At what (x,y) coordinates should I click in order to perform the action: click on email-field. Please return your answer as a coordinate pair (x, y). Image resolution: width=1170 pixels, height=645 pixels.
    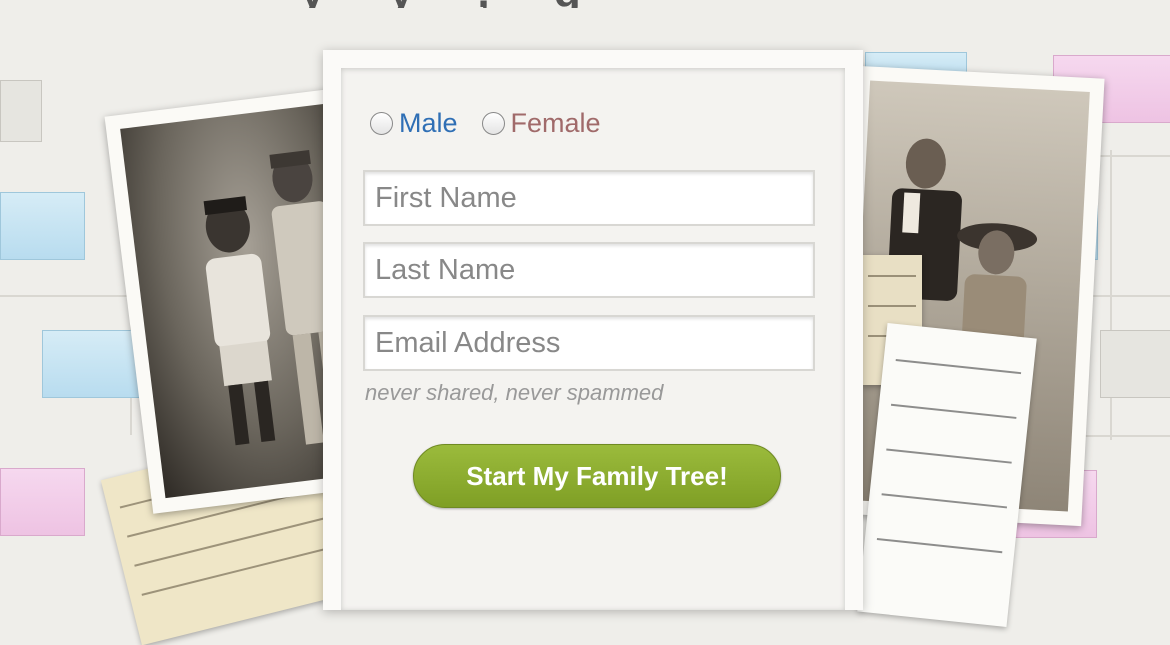
    Looking at the image, I should click on (589, 343).